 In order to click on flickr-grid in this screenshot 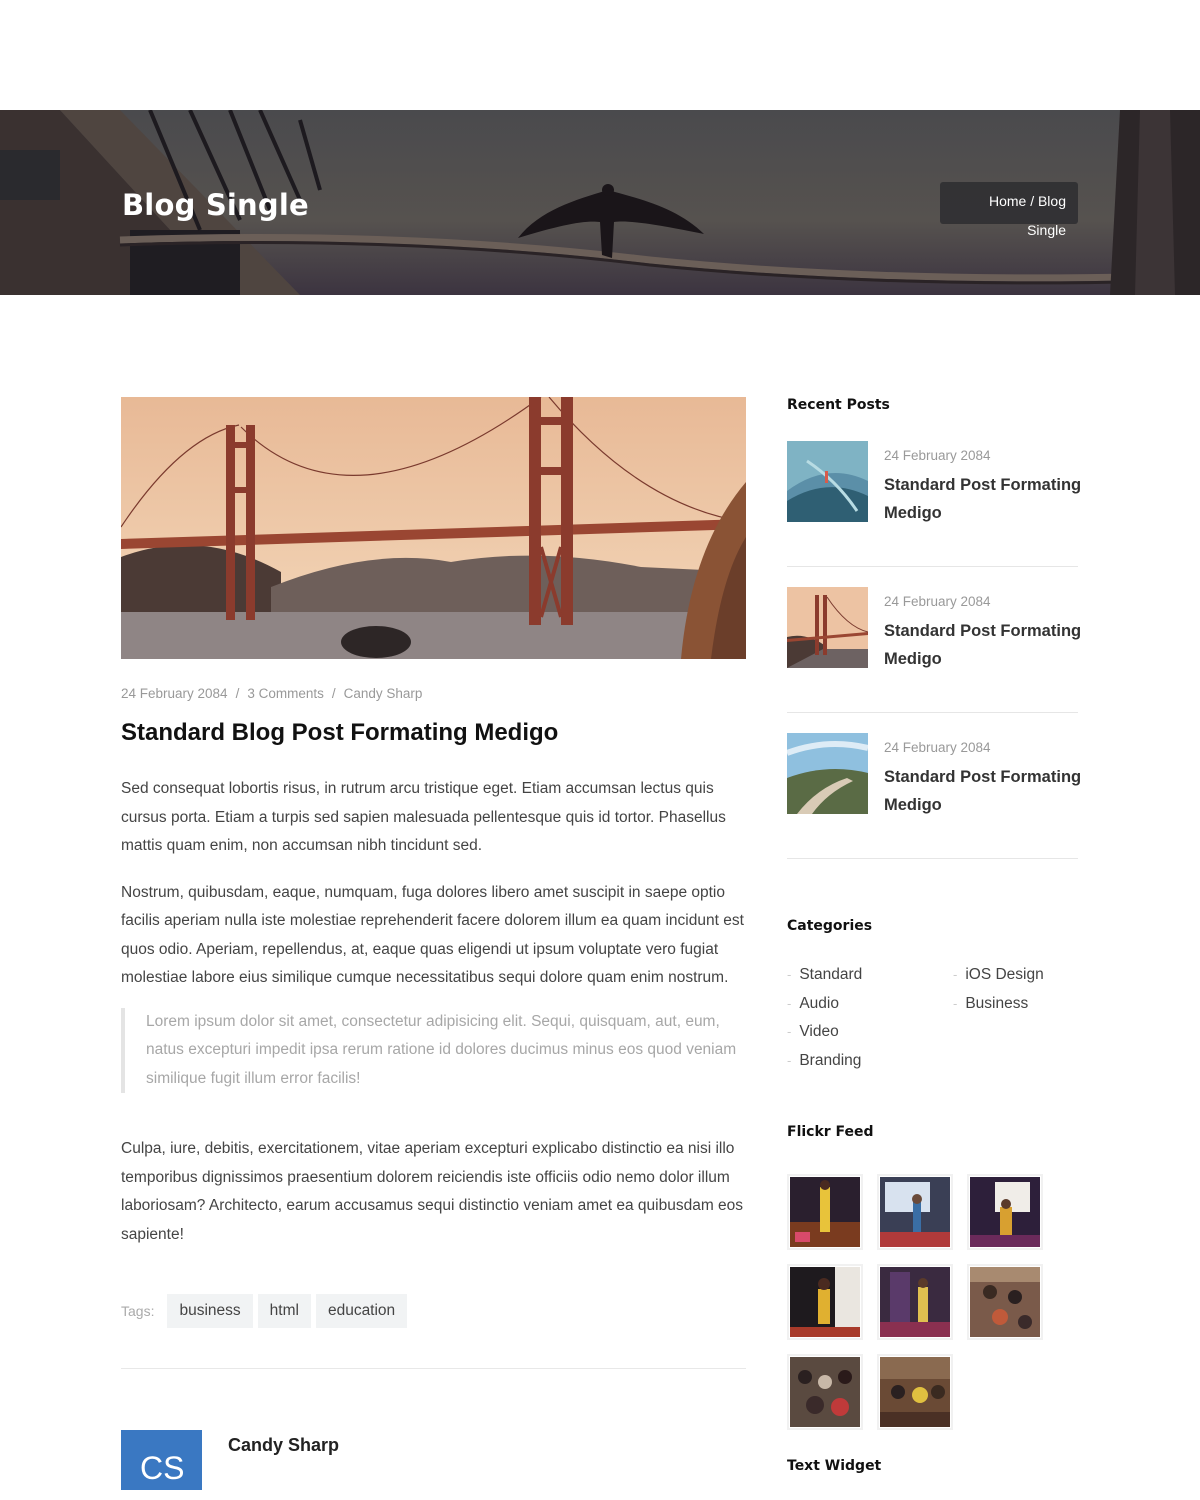, I will do `click(917, 1304)`.